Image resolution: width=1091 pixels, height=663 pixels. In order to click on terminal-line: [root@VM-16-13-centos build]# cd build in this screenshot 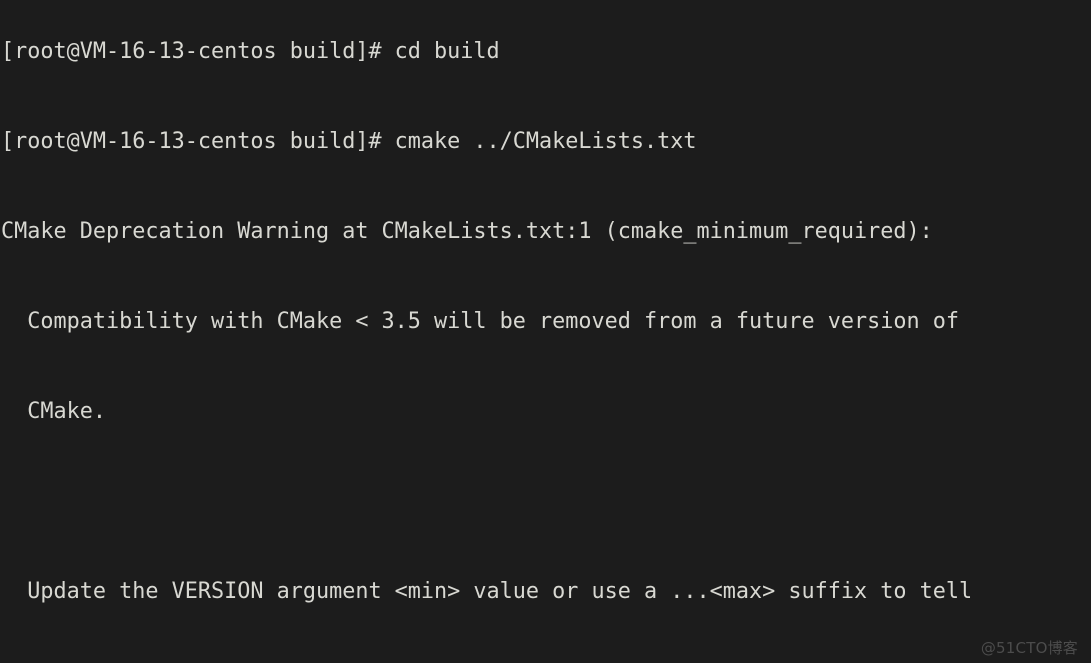, I will do `click(250, 51)`.